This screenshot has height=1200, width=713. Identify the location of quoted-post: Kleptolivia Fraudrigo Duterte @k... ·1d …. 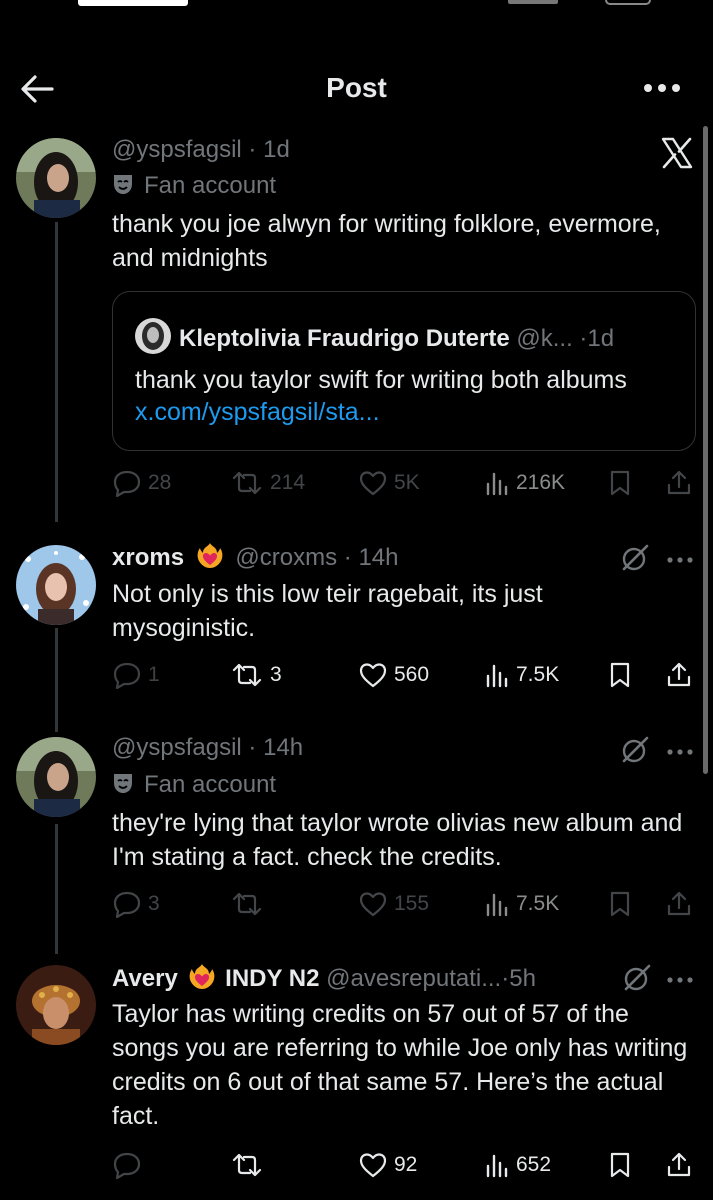
(404, 371).